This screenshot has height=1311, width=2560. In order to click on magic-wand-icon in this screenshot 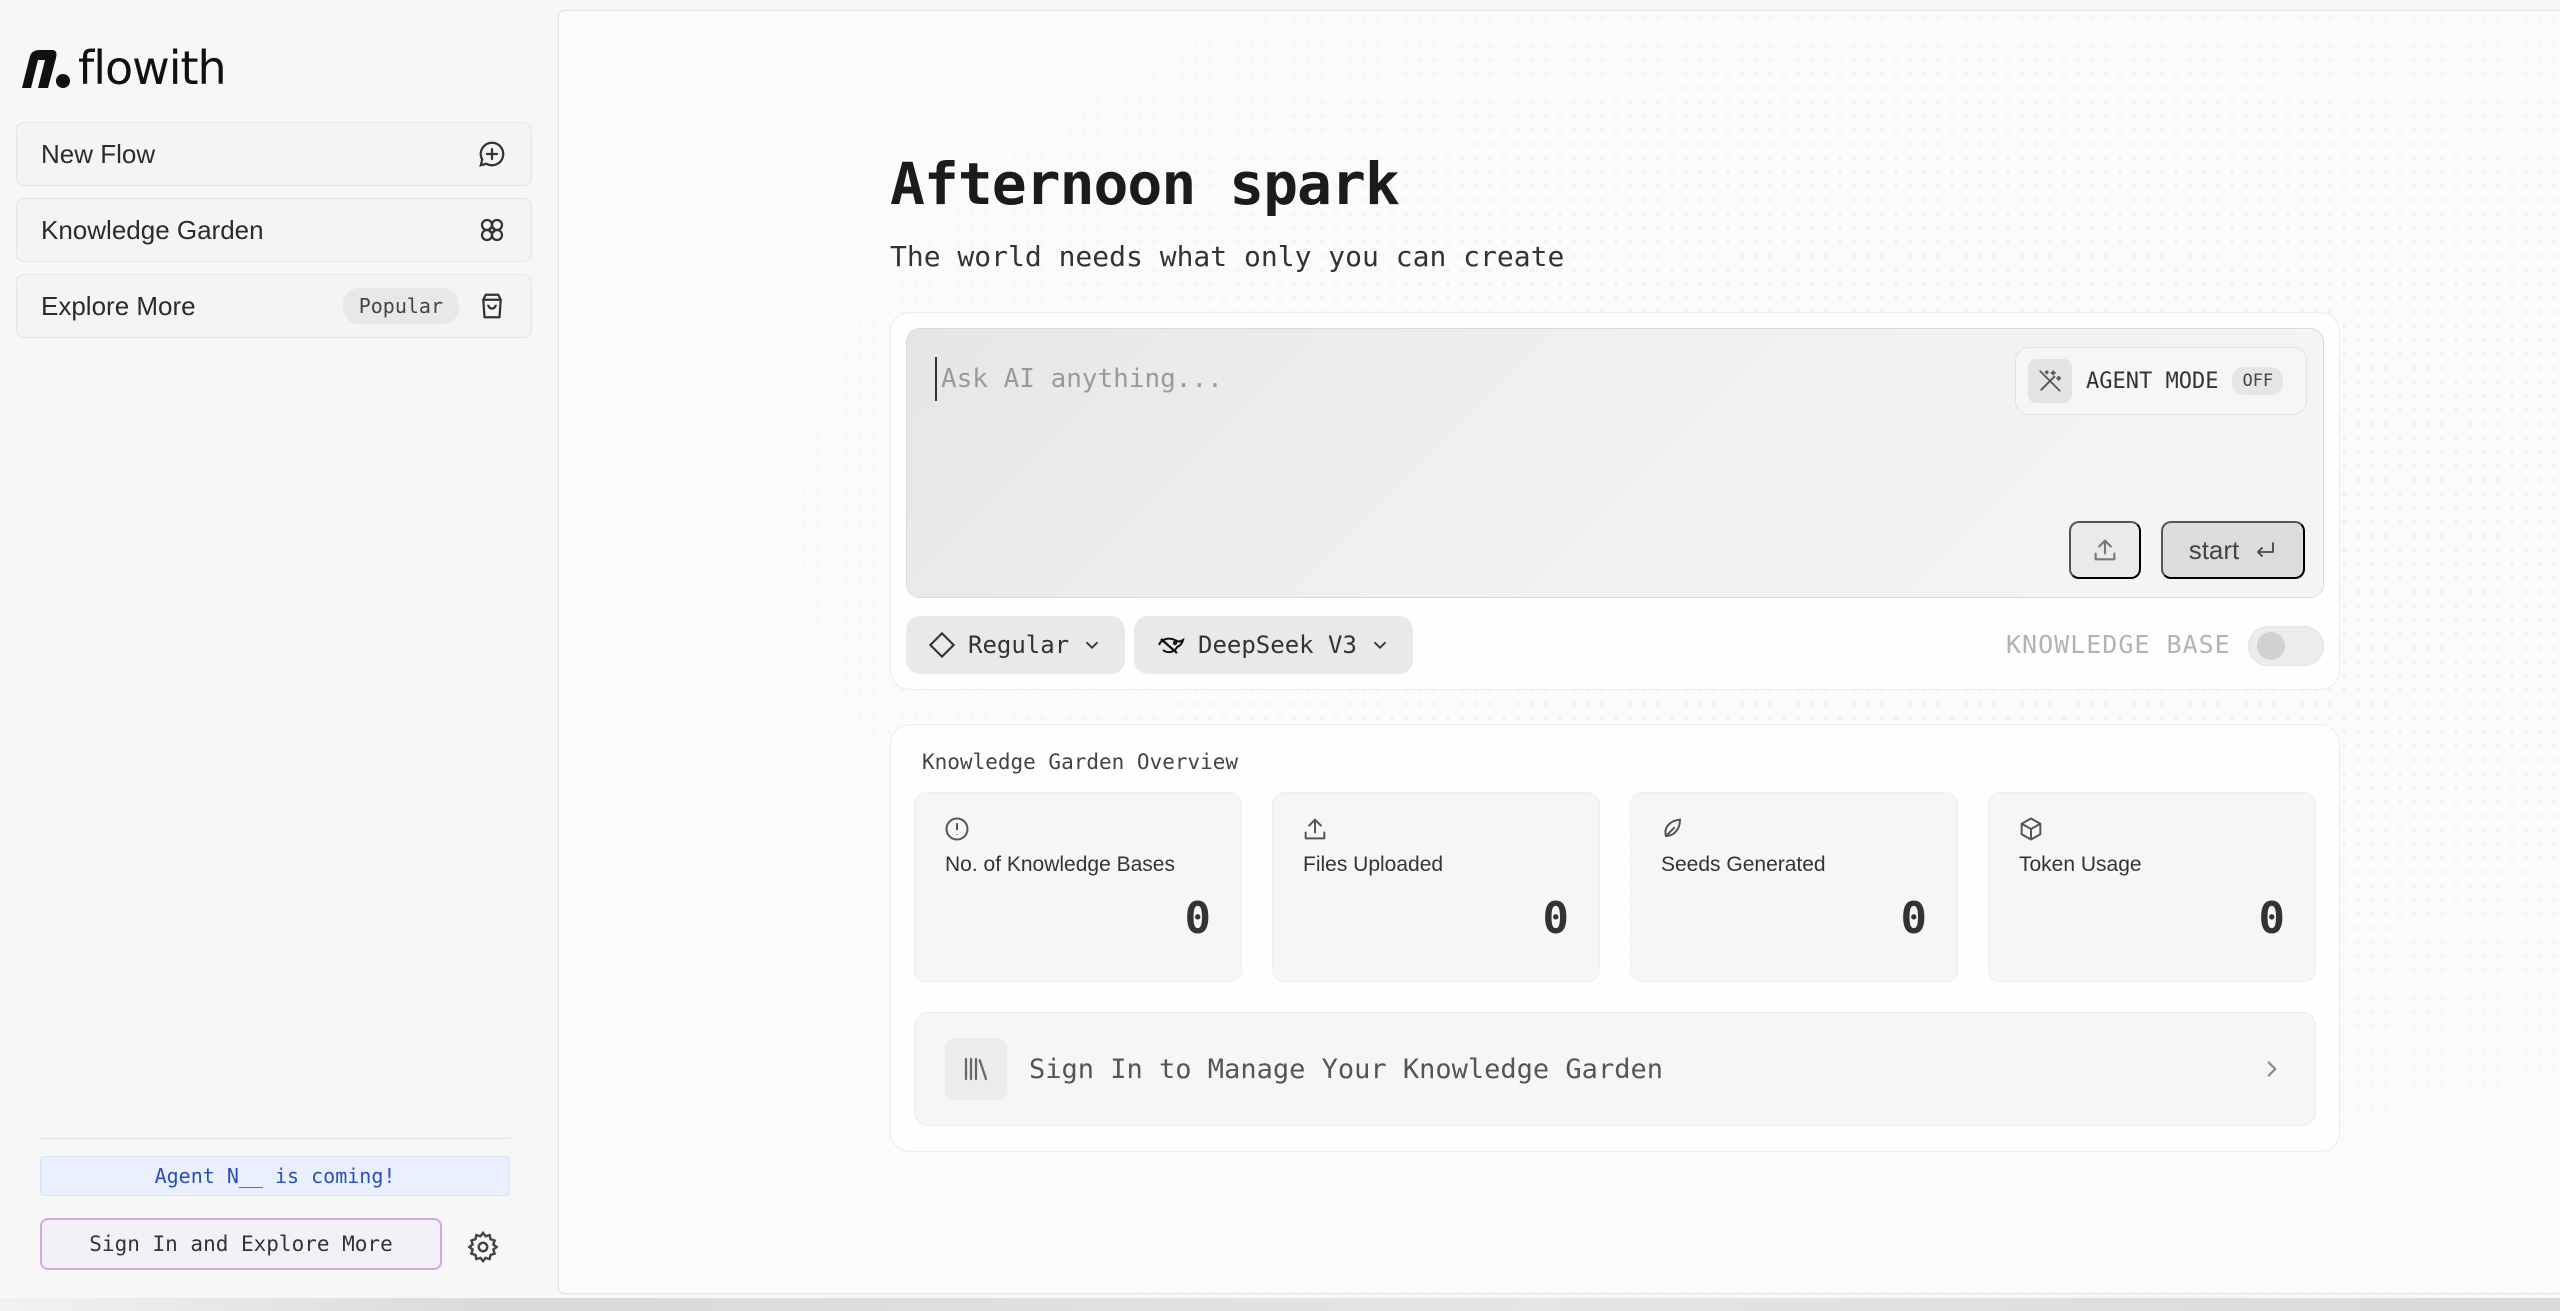, I will do `click(2050, 381)`.